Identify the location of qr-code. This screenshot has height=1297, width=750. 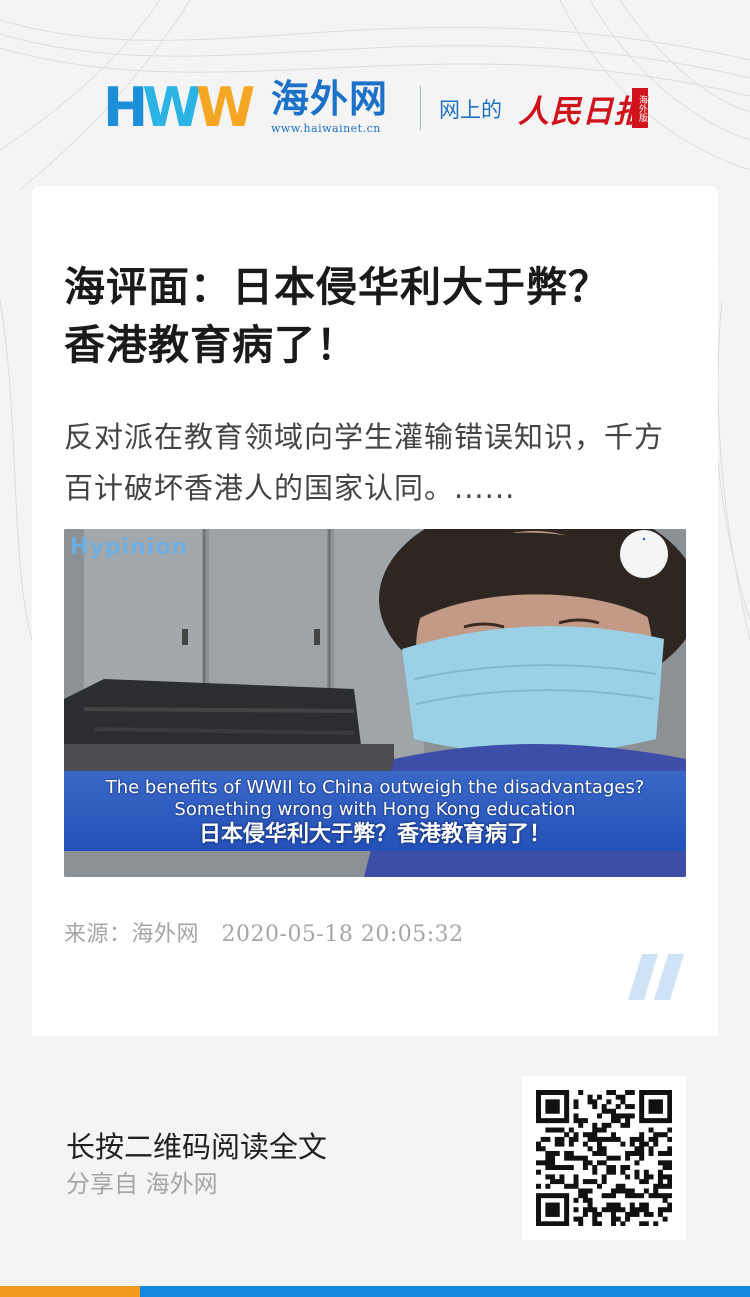
(604, 1158).